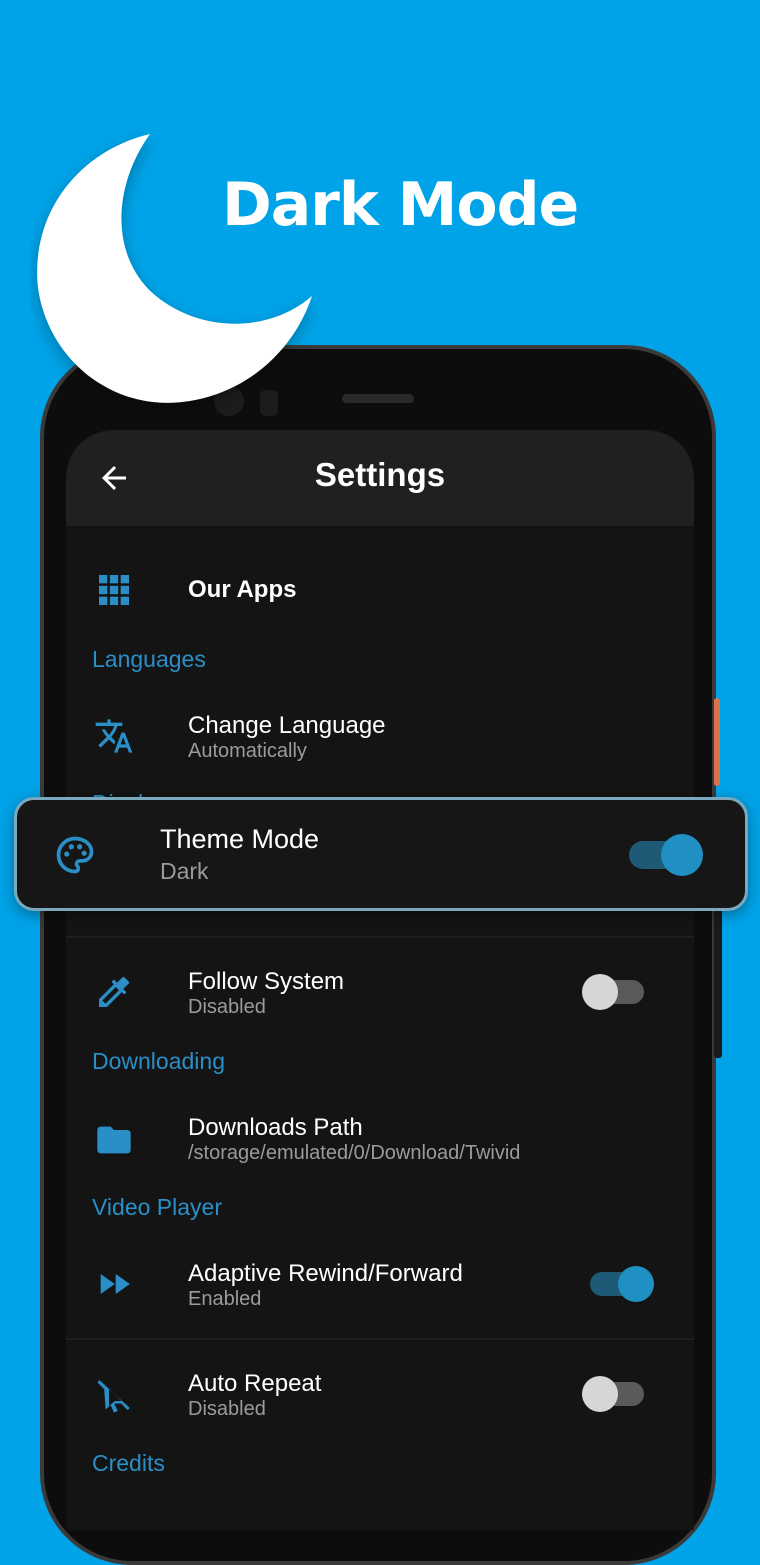 This screenshot has height=1565, width=760. Describe the element at coordinates (114, 590) in the screenshot. I see `grid-icon` at that location.